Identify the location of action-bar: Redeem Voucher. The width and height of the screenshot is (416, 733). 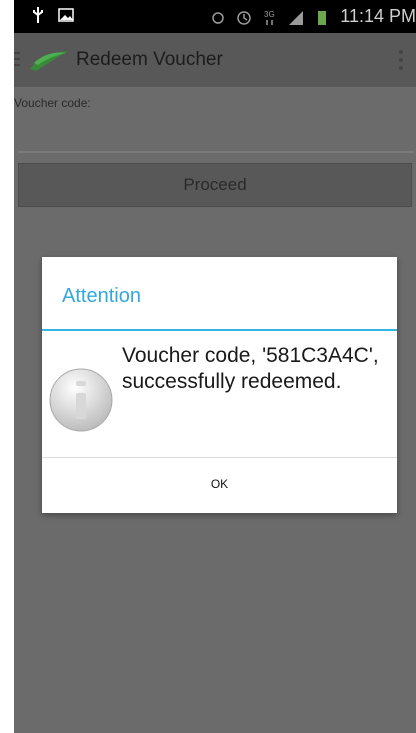
(215, 60).